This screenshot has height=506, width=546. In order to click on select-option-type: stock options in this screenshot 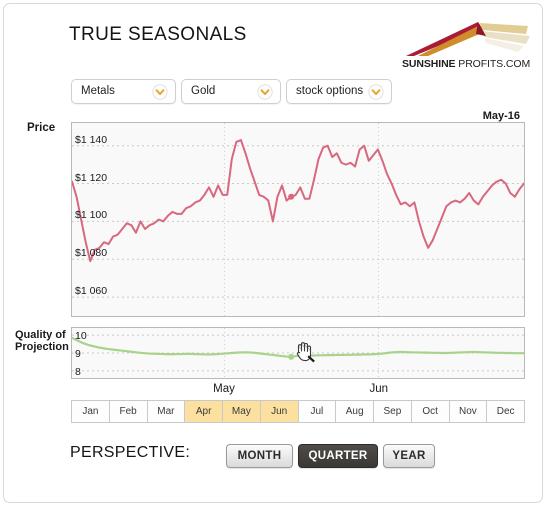, I will do `click(339, 91)`.